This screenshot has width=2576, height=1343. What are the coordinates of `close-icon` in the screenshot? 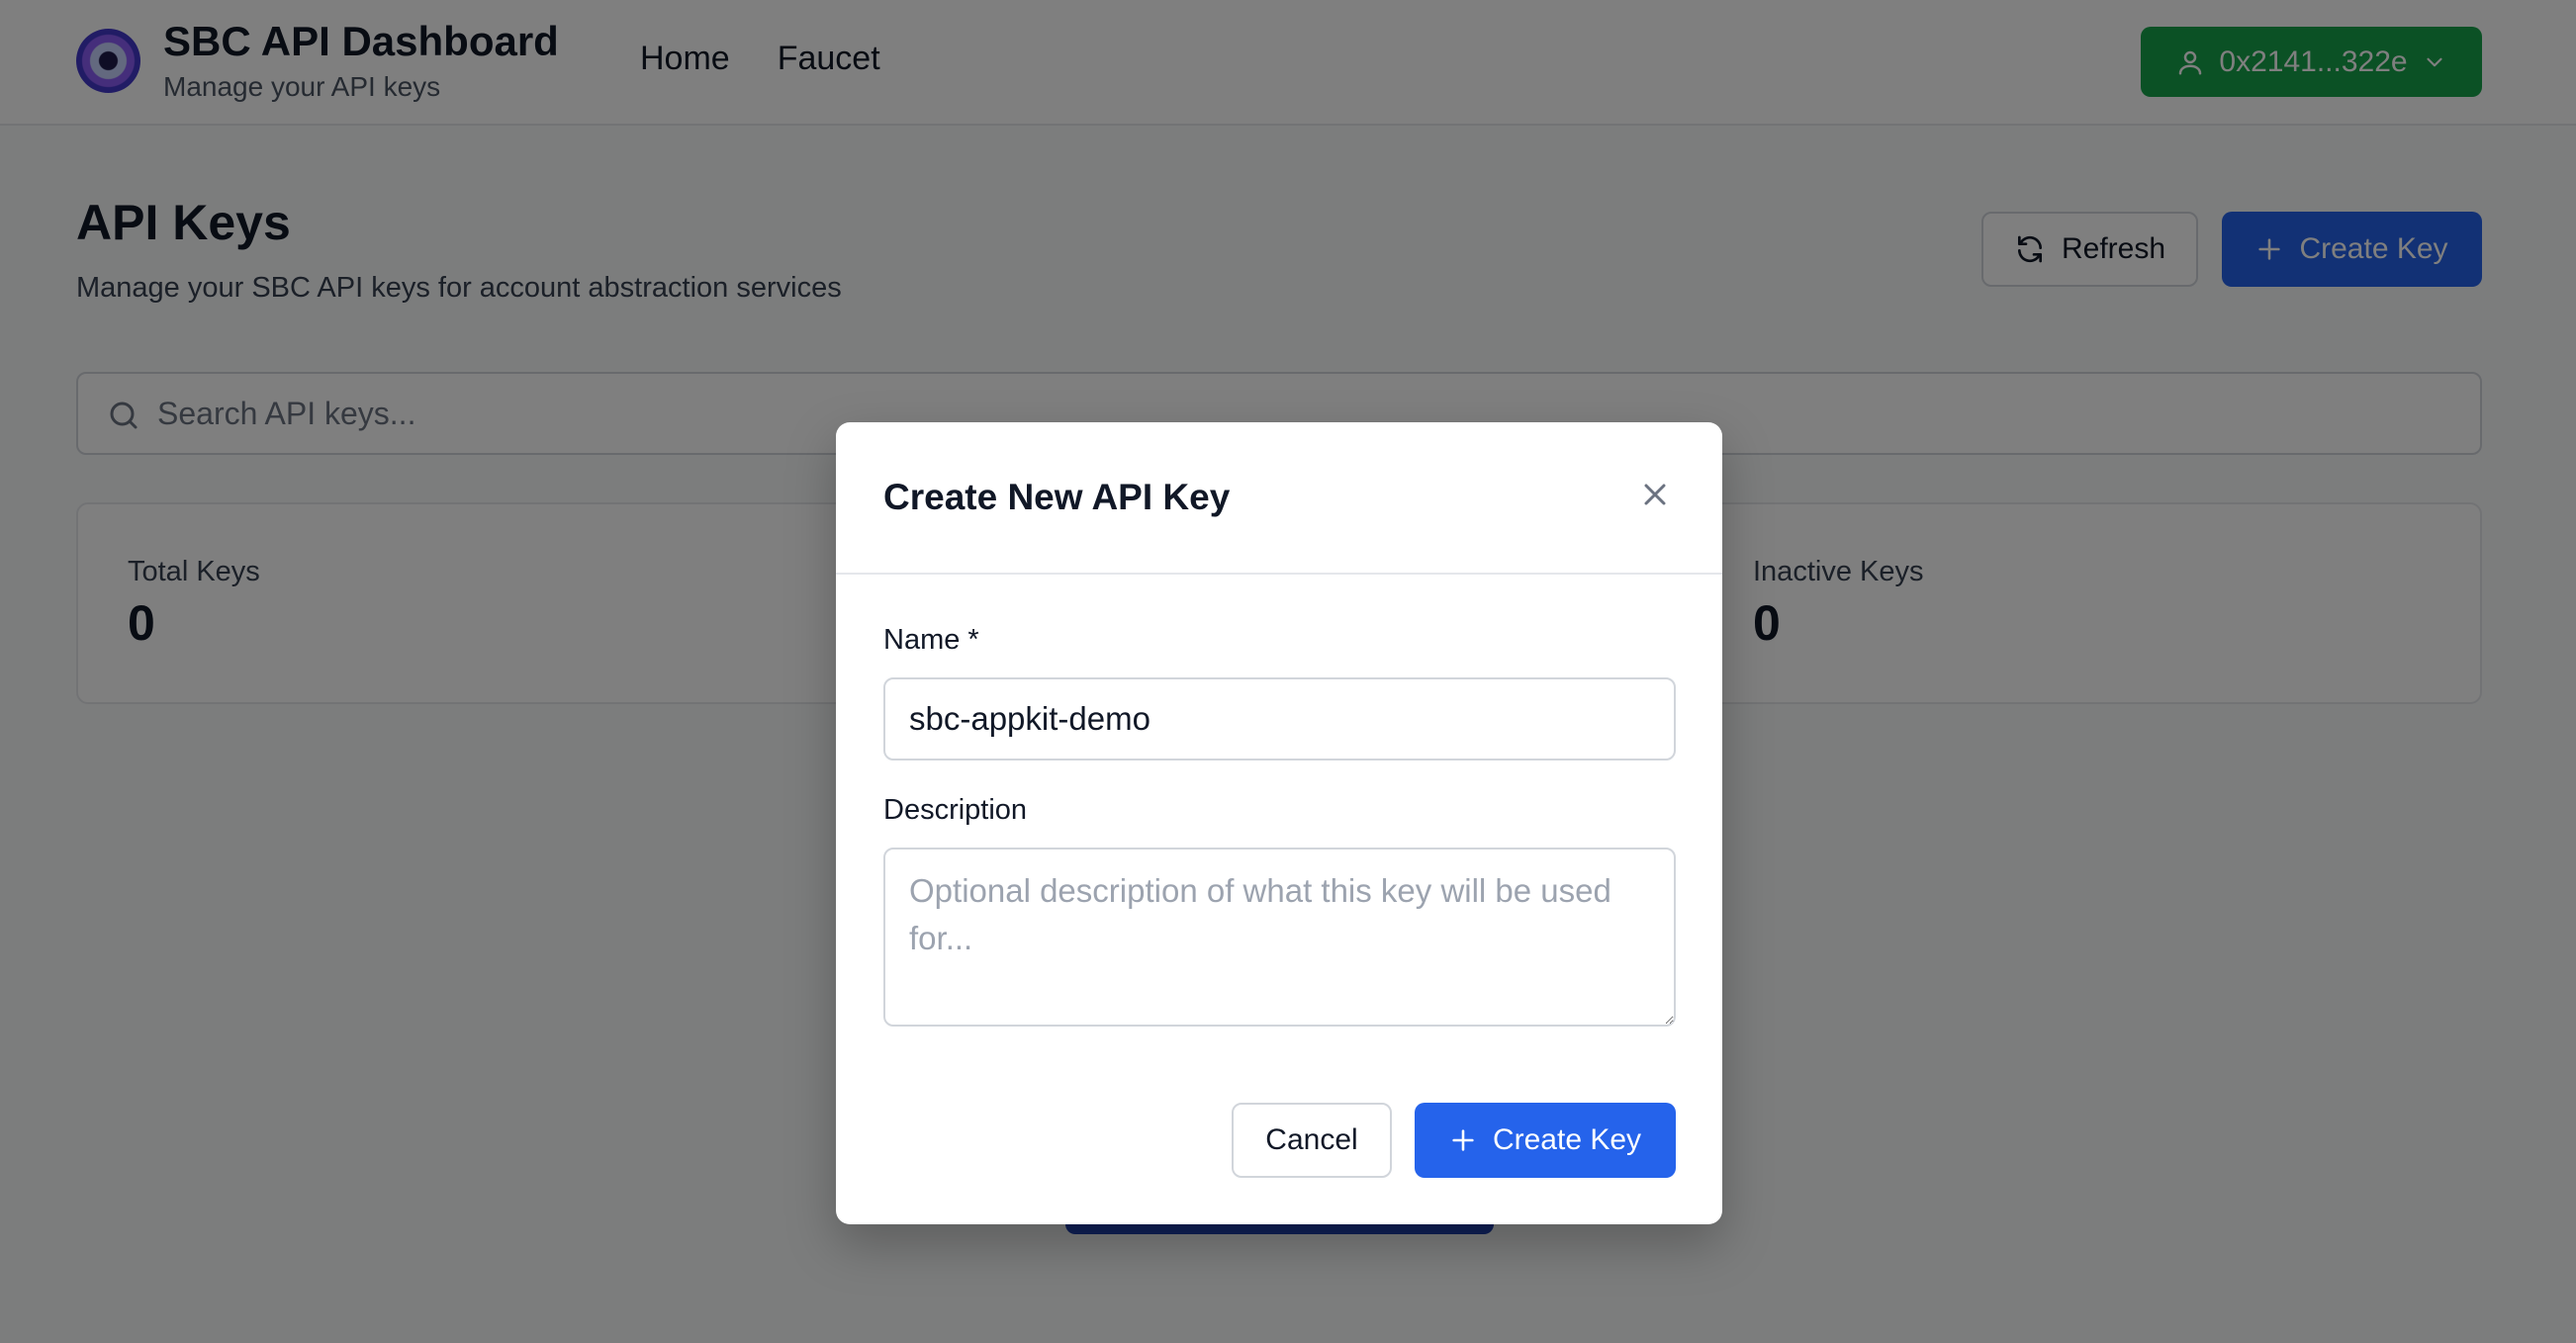 It's located at (1655, 495).